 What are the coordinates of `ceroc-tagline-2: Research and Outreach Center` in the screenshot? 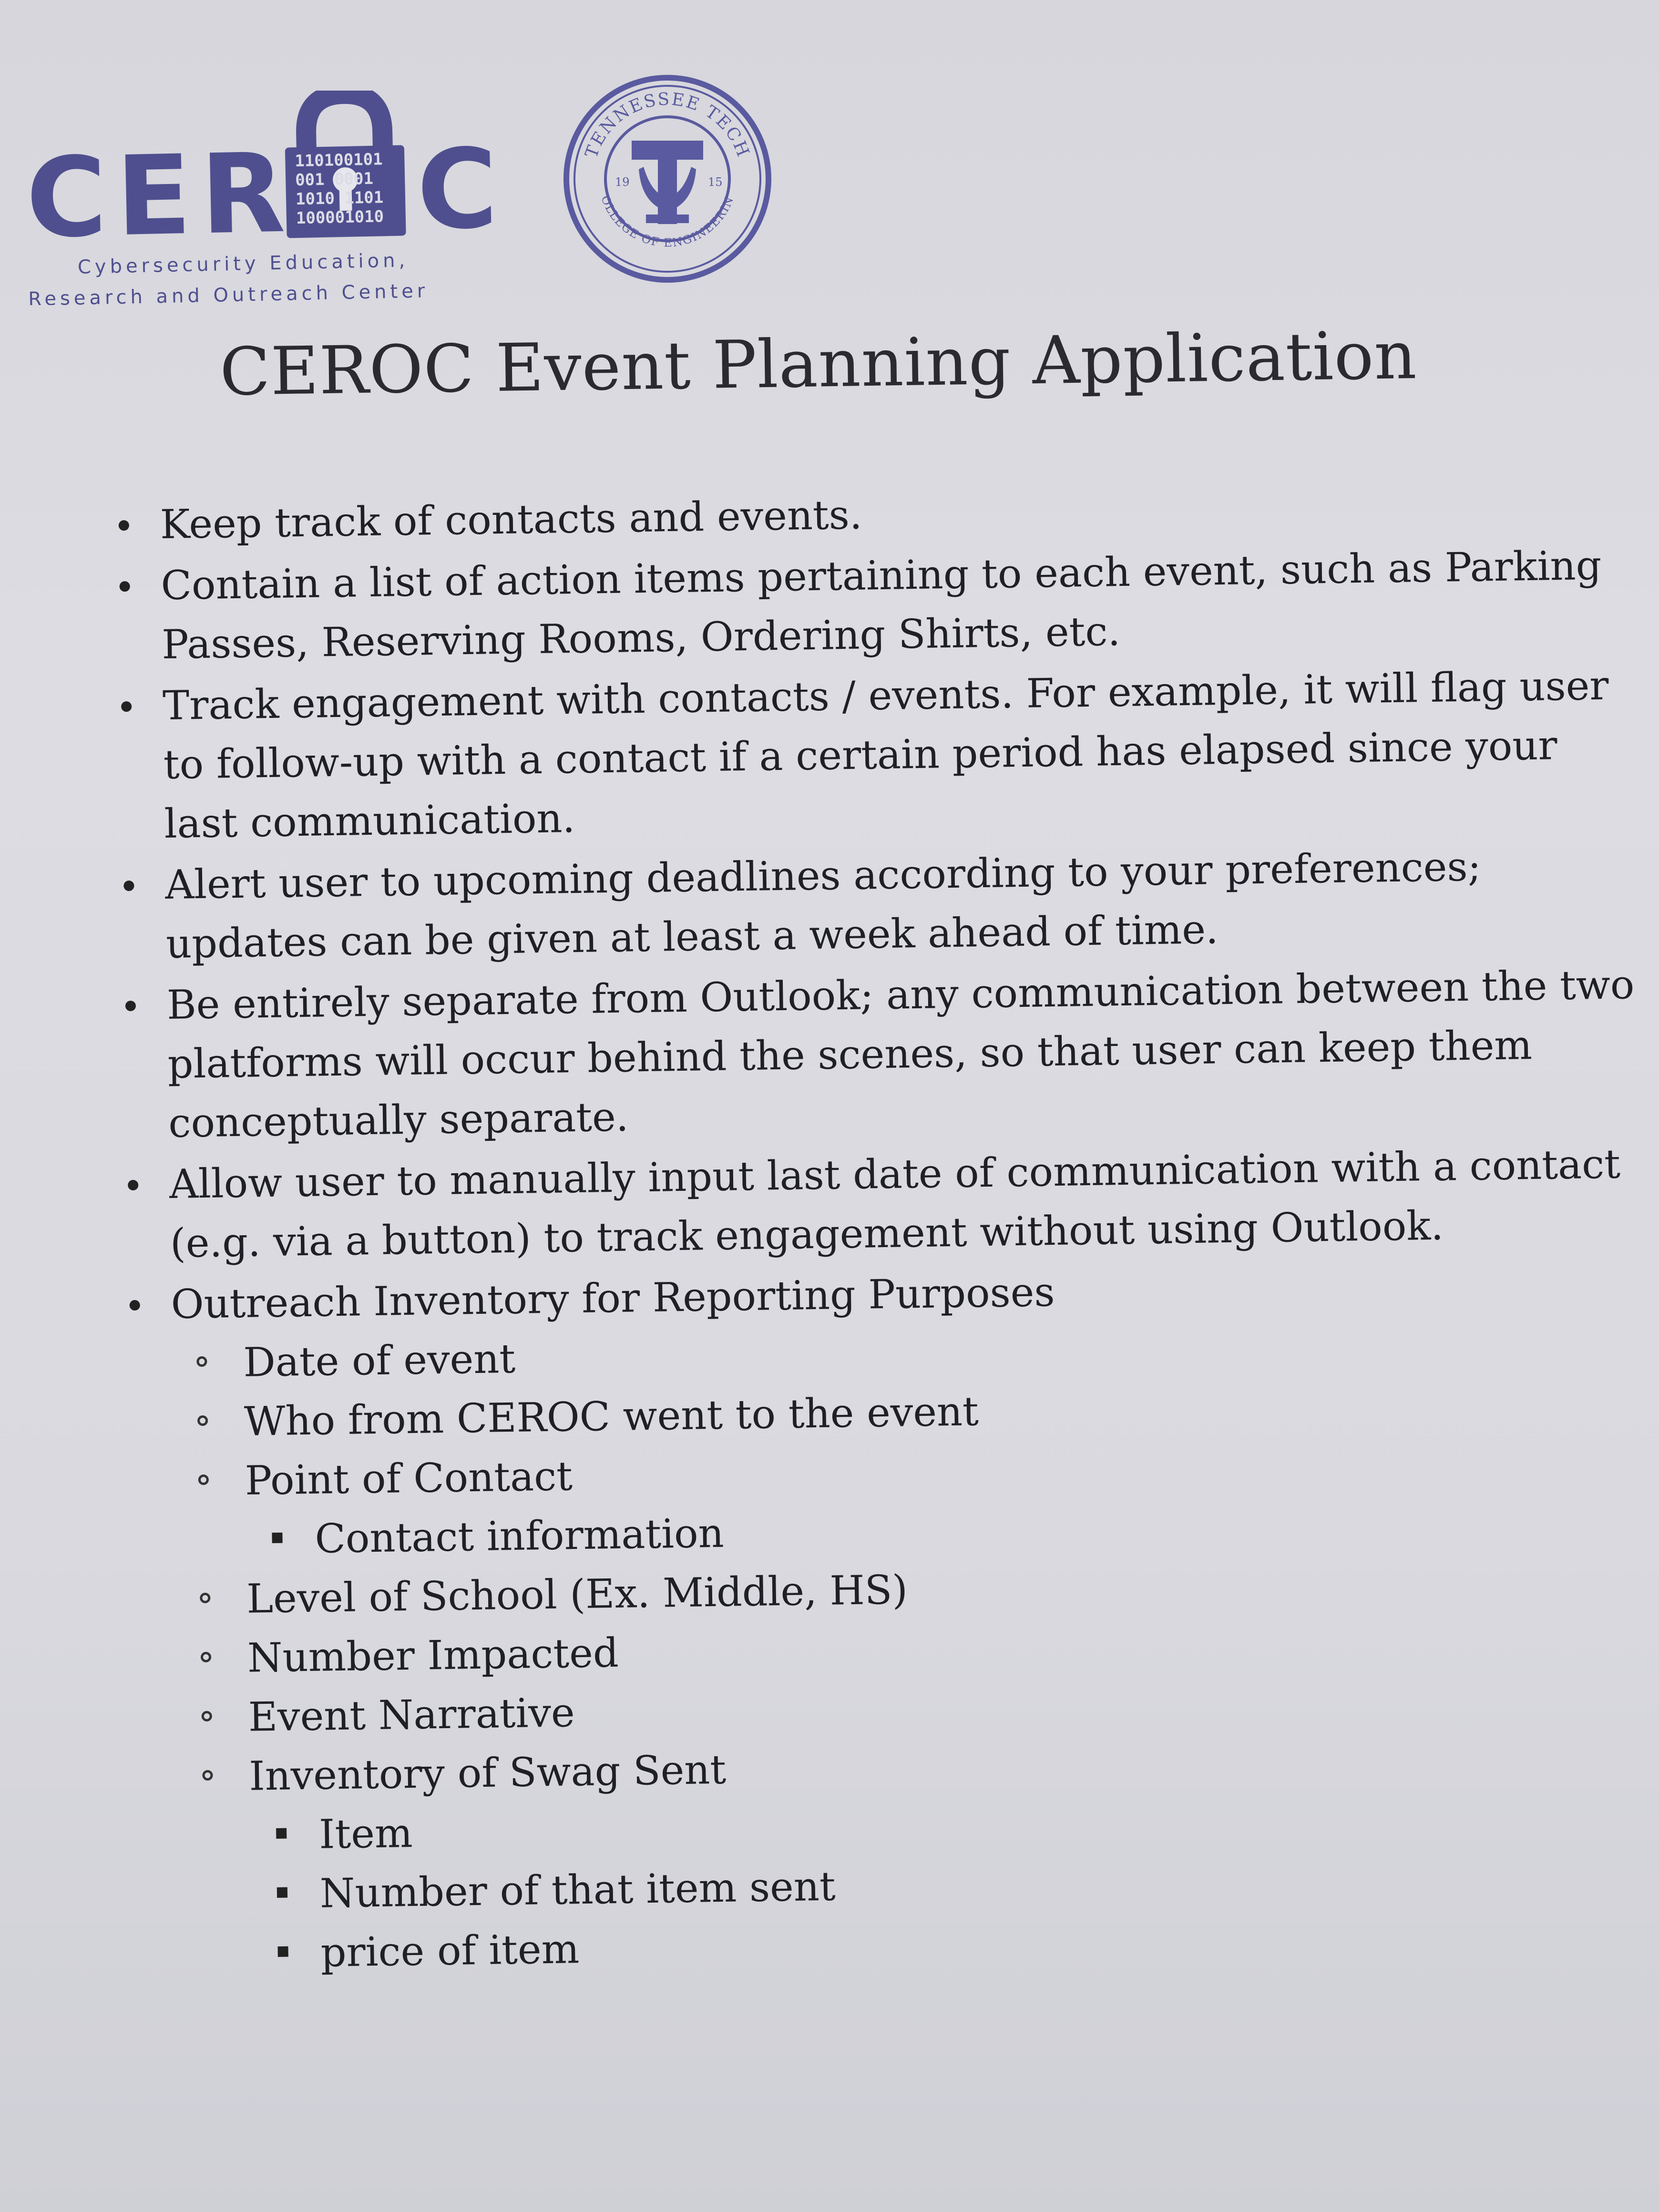 It's located at (228, 292).